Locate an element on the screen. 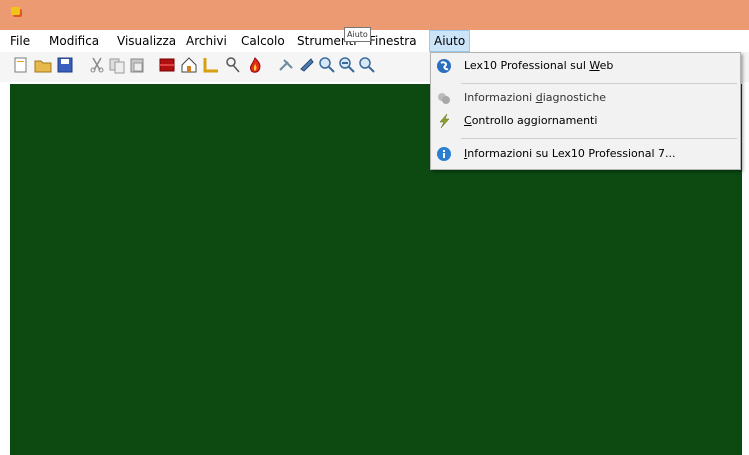  menu-item-label: Lex10 Professional sul Web is located at coordinates (539, 65).